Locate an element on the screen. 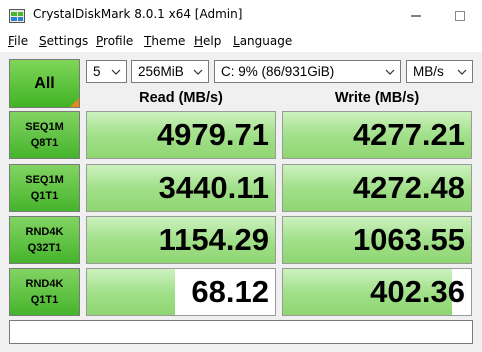  read-result-value: 1154.29 is located at coordinates (213, 239).